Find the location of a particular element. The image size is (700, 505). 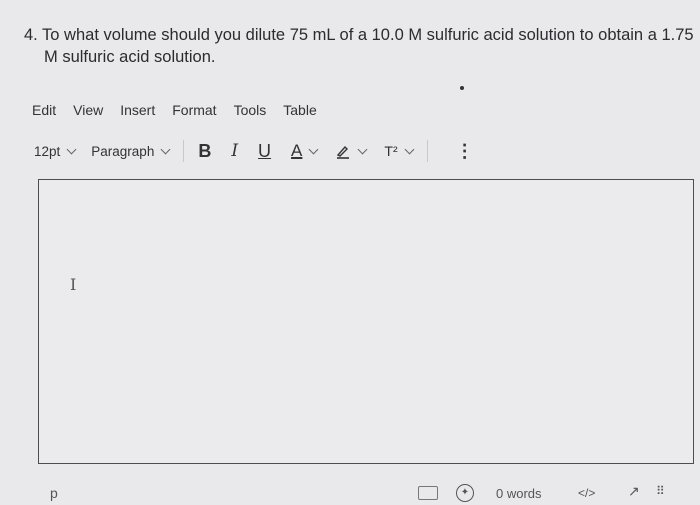

font-size-select: 12pt is located at coordinates (55, 151).